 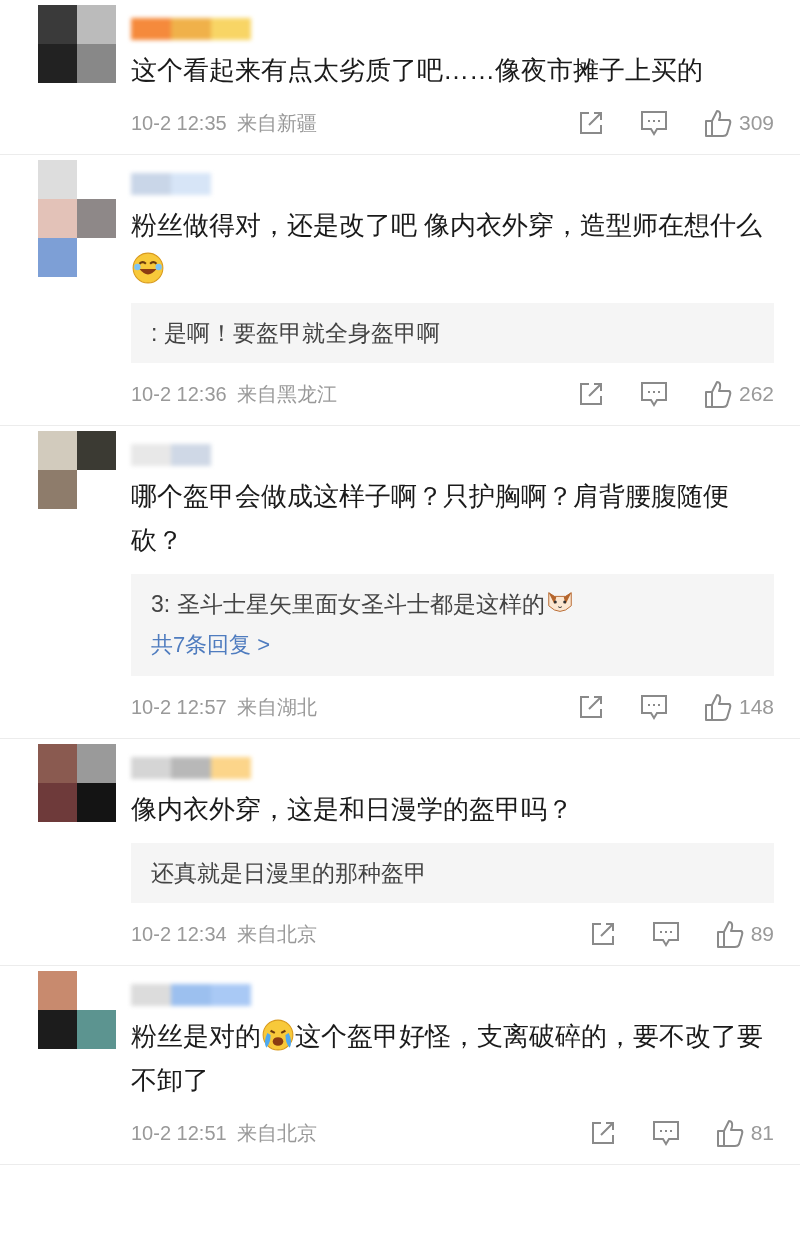 What do you see at coordinates (756, 123) in the screenshot?
I see `like-count: 309` at bounding box center [756, 123].